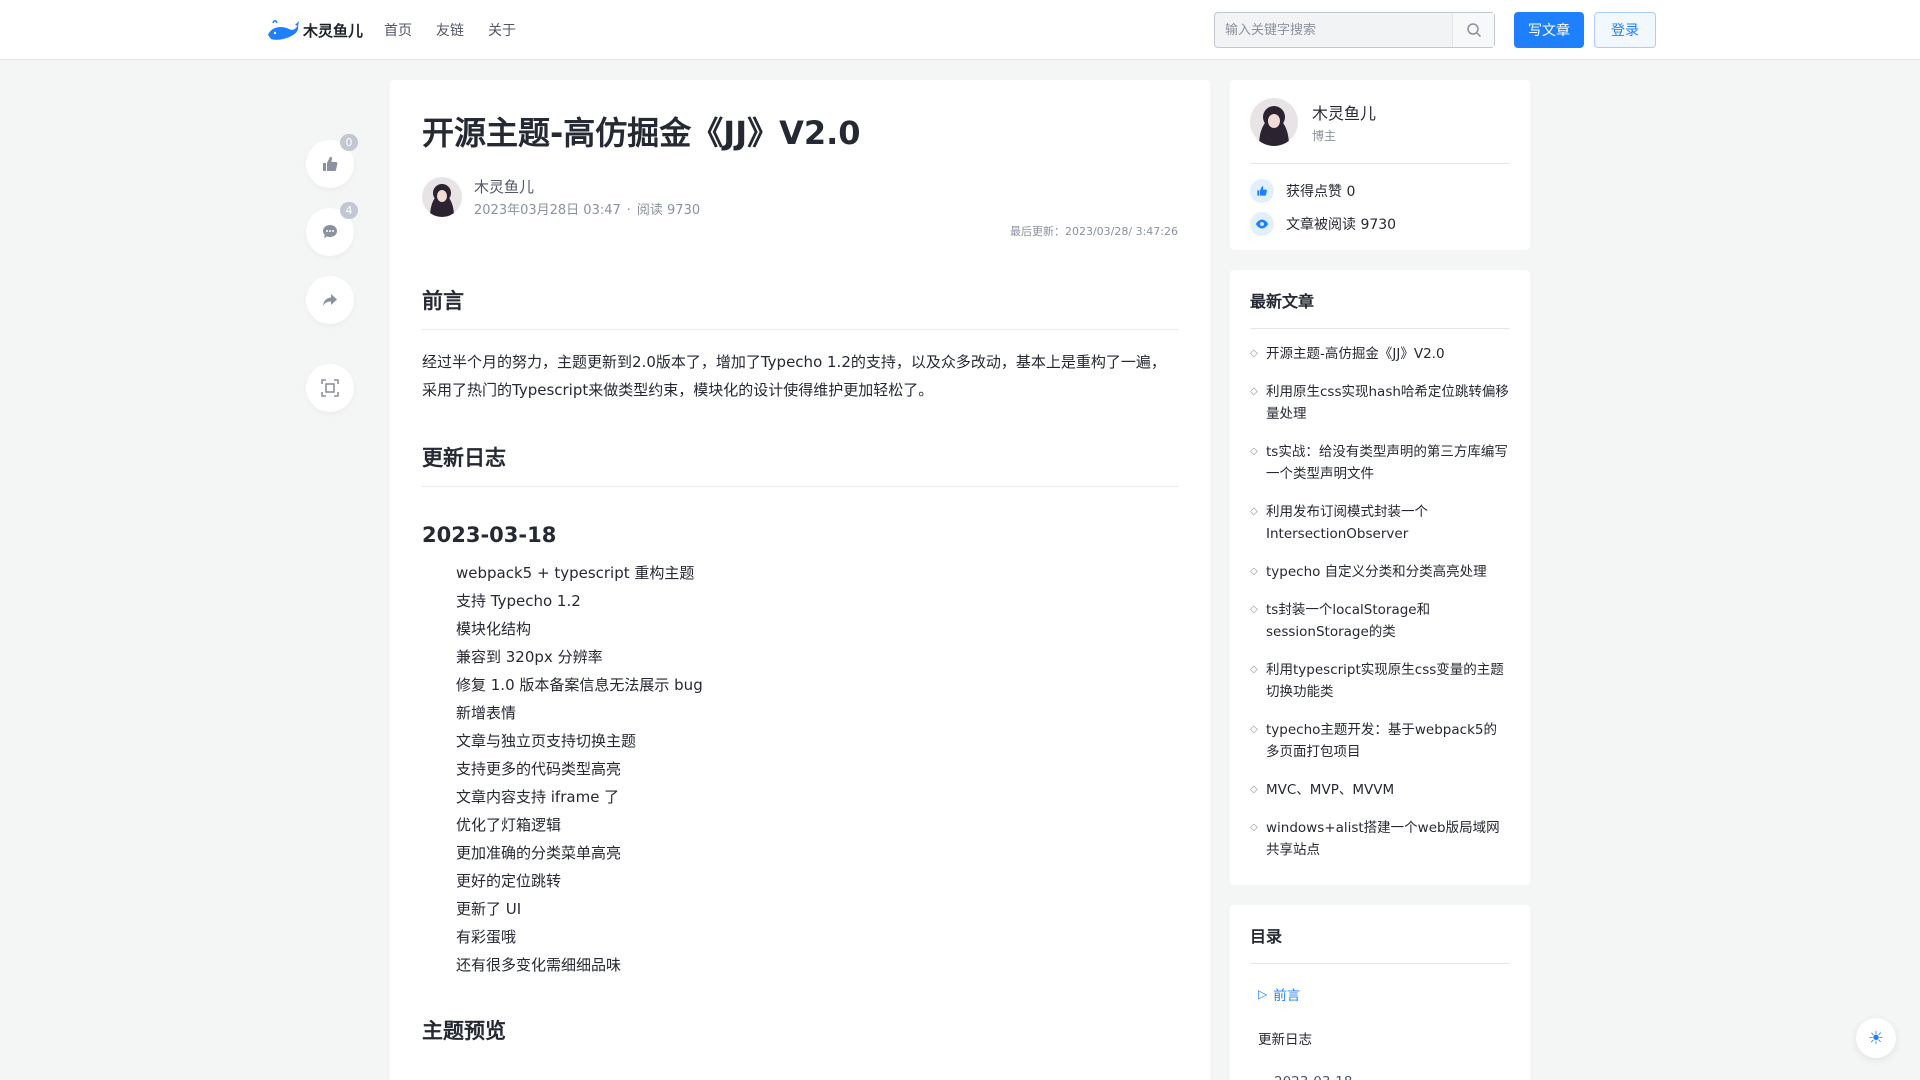 This screenshot has width=1920, height=1080. What do you see at coordinates (1380, 122) in the screenshot?
I see `profile-header: 木灵鱼儿 博主` at bounding box center [1380, 122].